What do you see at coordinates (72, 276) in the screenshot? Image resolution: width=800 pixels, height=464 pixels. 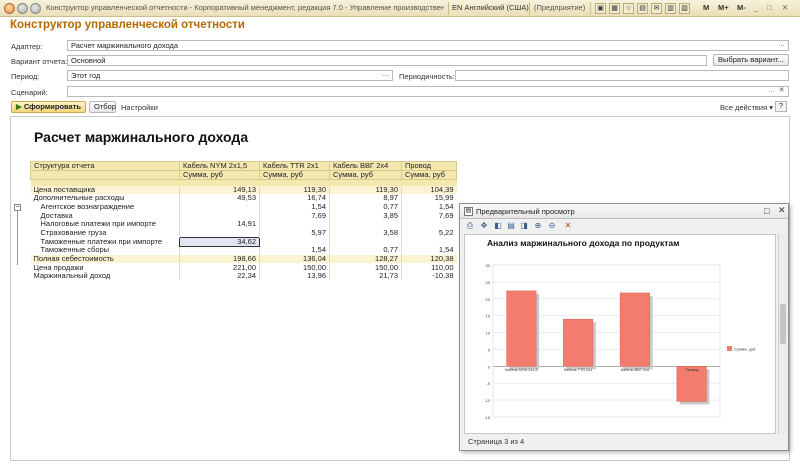 I see `row-label: Маржинальный доход` at bounding box center [72, 276].